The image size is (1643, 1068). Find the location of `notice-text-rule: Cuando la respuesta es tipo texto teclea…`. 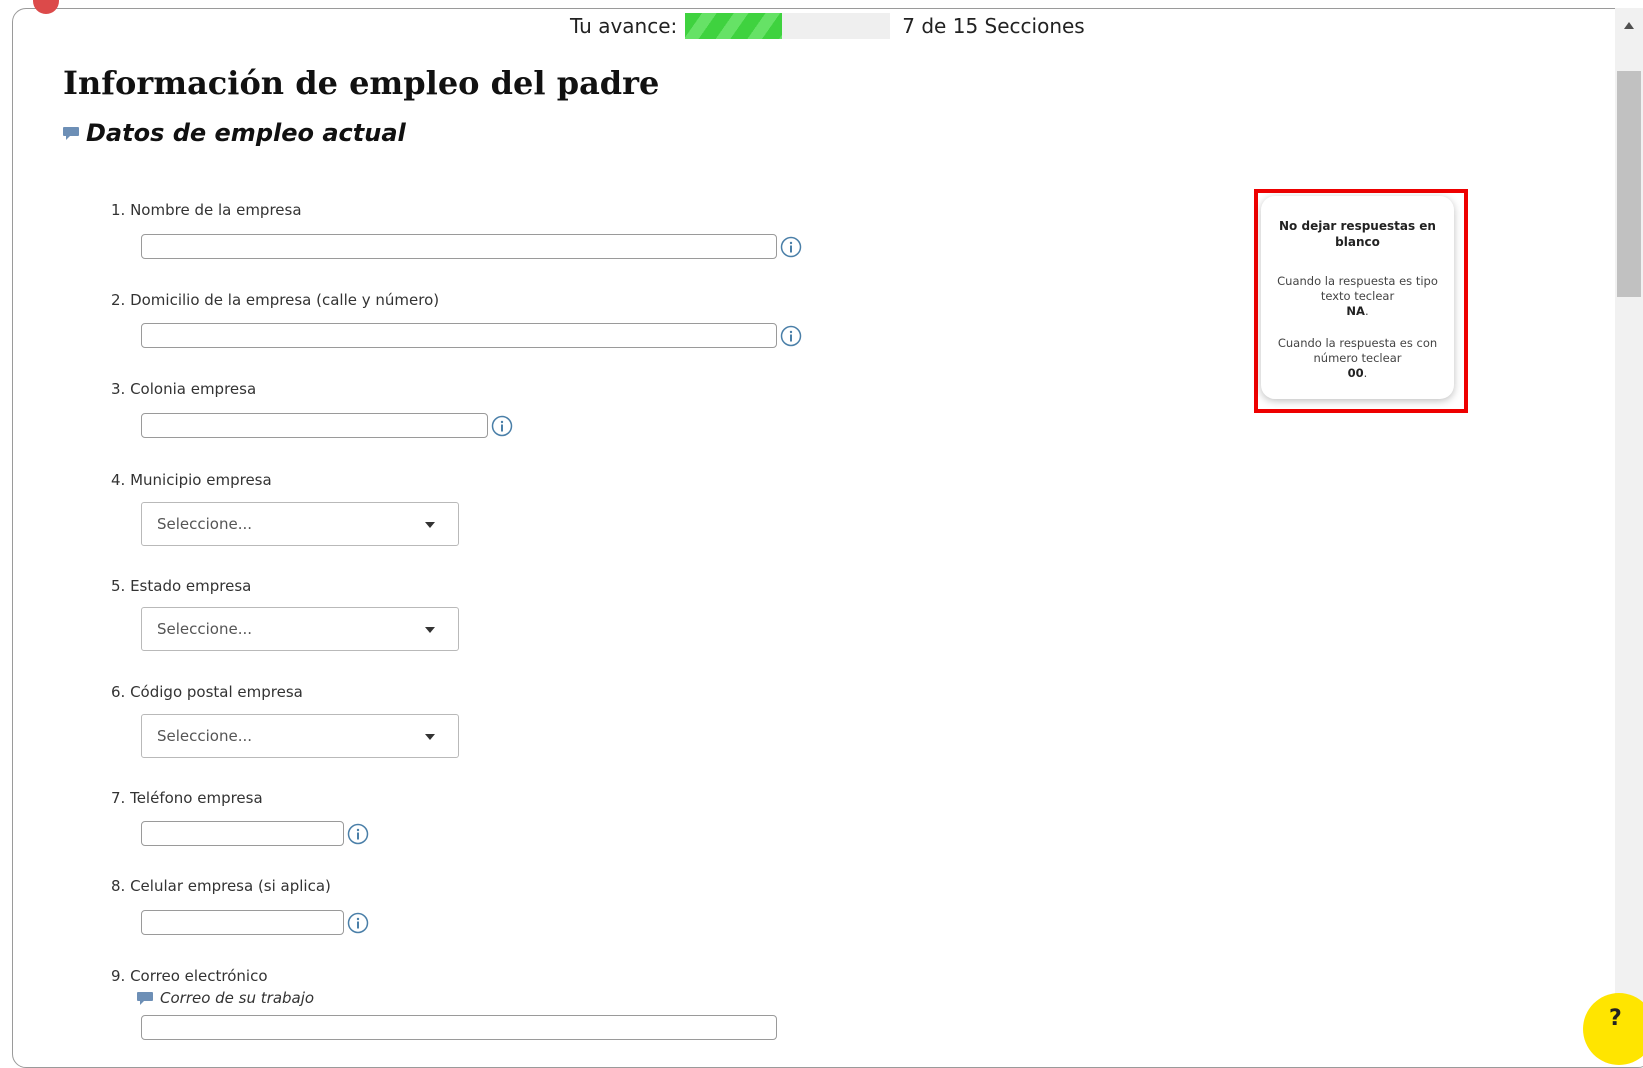

notice-text-rule: Cuando la respuesta es tipo texto teclea… is located at coordinates (1357, 296).